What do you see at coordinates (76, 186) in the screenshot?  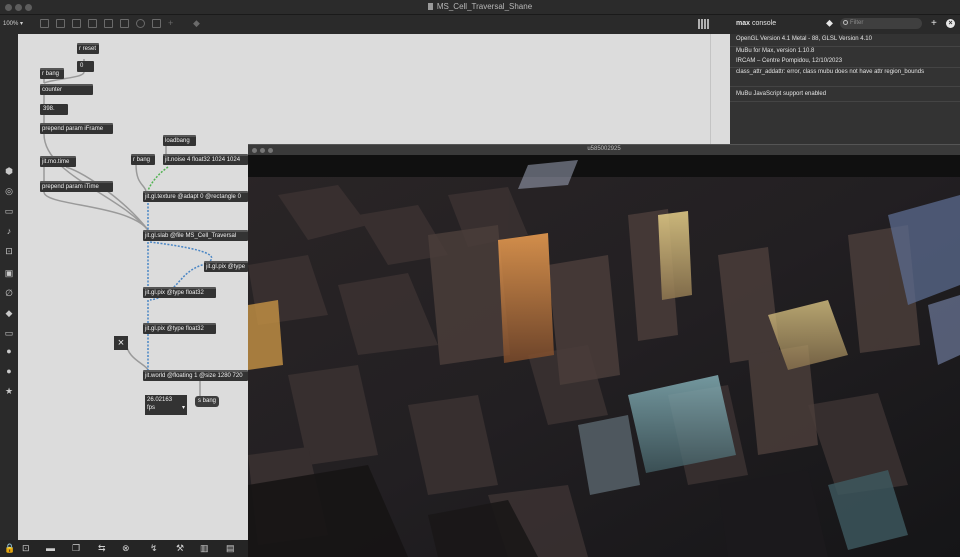 I see `prepend-itime-object: prepend param iTime` at bounding box center [76, 186].